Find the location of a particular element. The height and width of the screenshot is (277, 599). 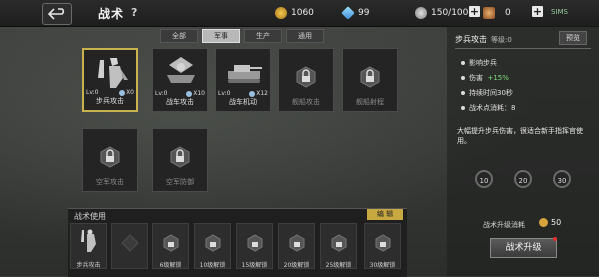

card-name: 战车机动 is located at coordinates (243, 102).